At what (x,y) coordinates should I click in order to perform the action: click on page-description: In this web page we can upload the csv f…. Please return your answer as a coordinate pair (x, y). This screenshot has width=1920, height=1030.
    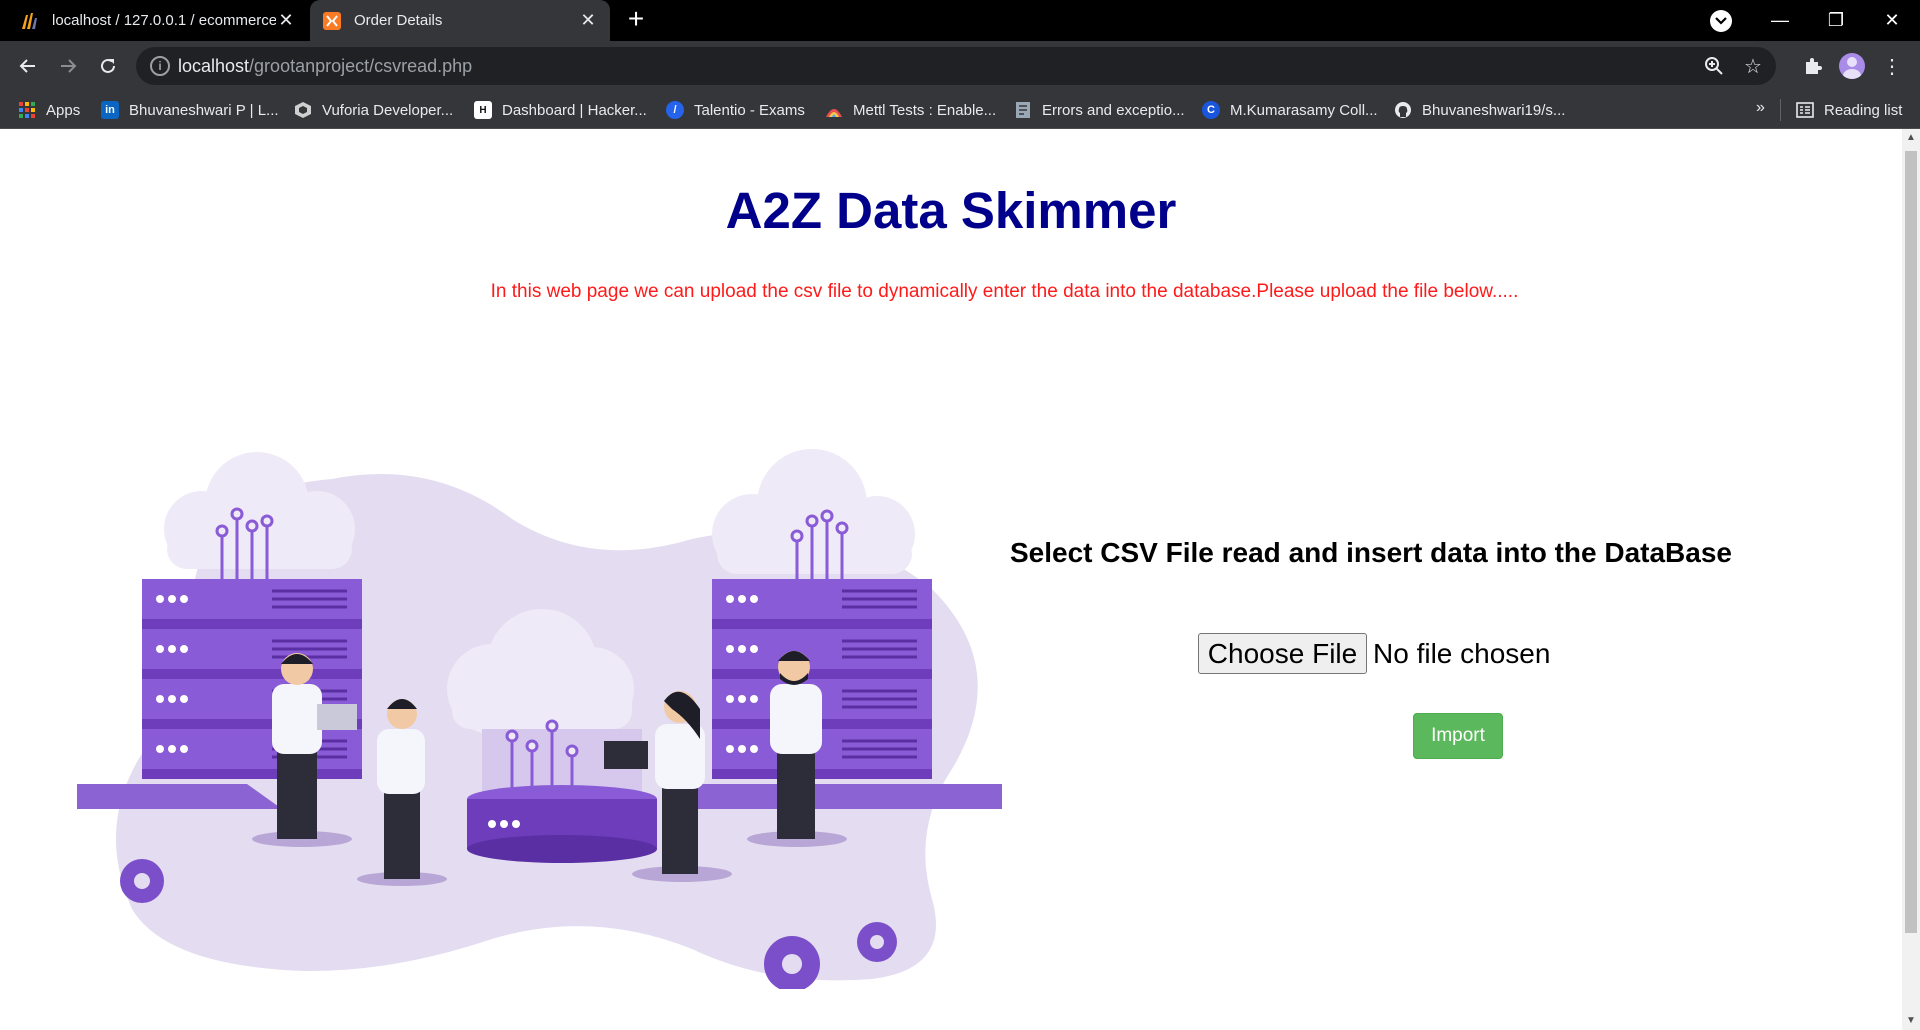
    Looking at the image, I should click on (1004, 291).